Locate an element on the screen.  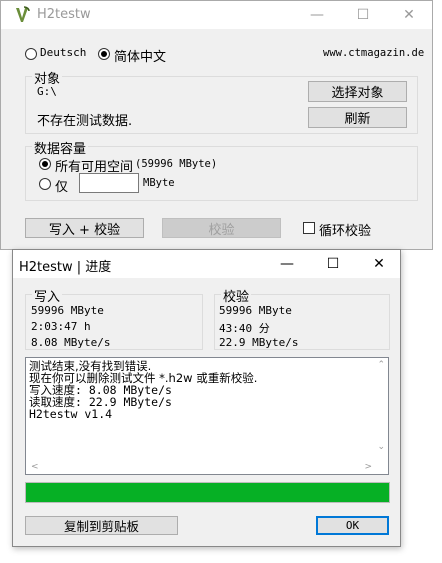
progress-title-bar: H2testw | 进度 — ☐ ✕ is located at coordinates (206, 264).